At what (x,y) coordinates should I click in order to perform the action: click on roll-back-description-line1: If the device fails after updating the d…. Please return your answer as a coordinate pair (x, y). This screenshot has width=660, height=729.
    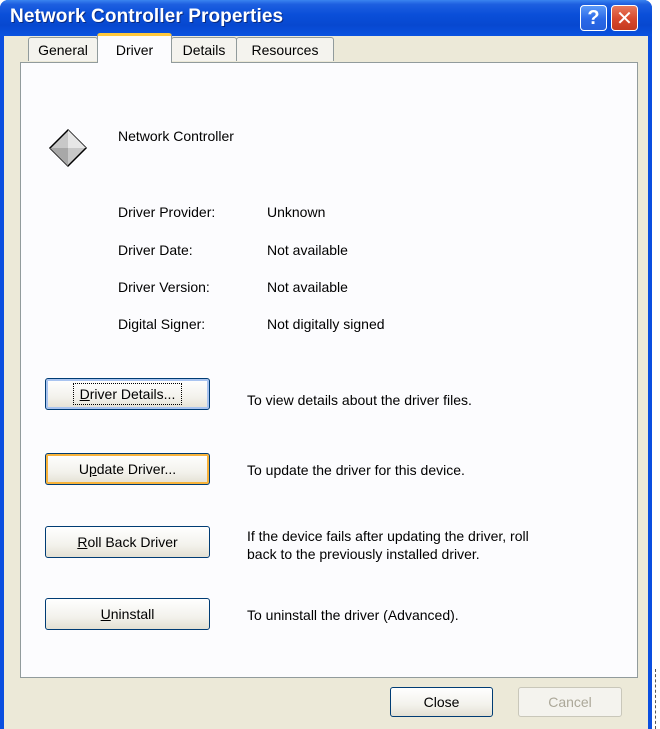
    Looking at the image, I should click on (388, 536).